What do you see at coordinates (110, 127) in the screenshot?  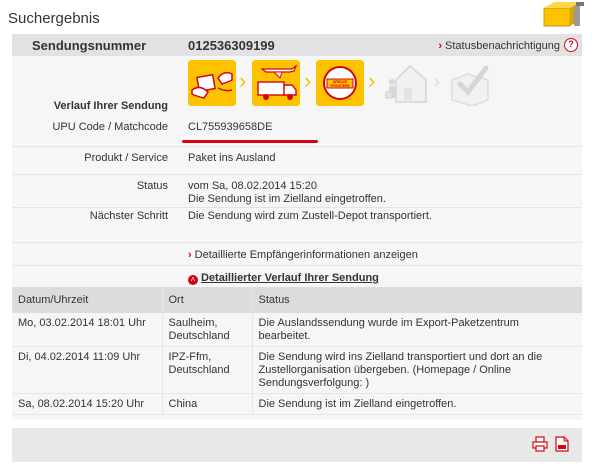 I see `upu-code-label: UPU Code / Matchcode` at bounding box center [110, 127].